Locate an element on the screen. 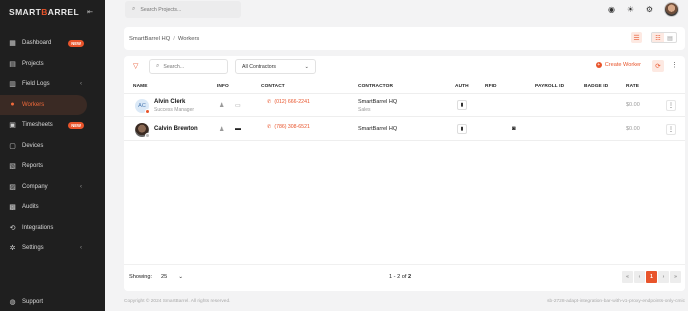 The height and width of the screenshot is (311, 688). create-worker-button: + Create Worker is located at coordinates (618, 65).